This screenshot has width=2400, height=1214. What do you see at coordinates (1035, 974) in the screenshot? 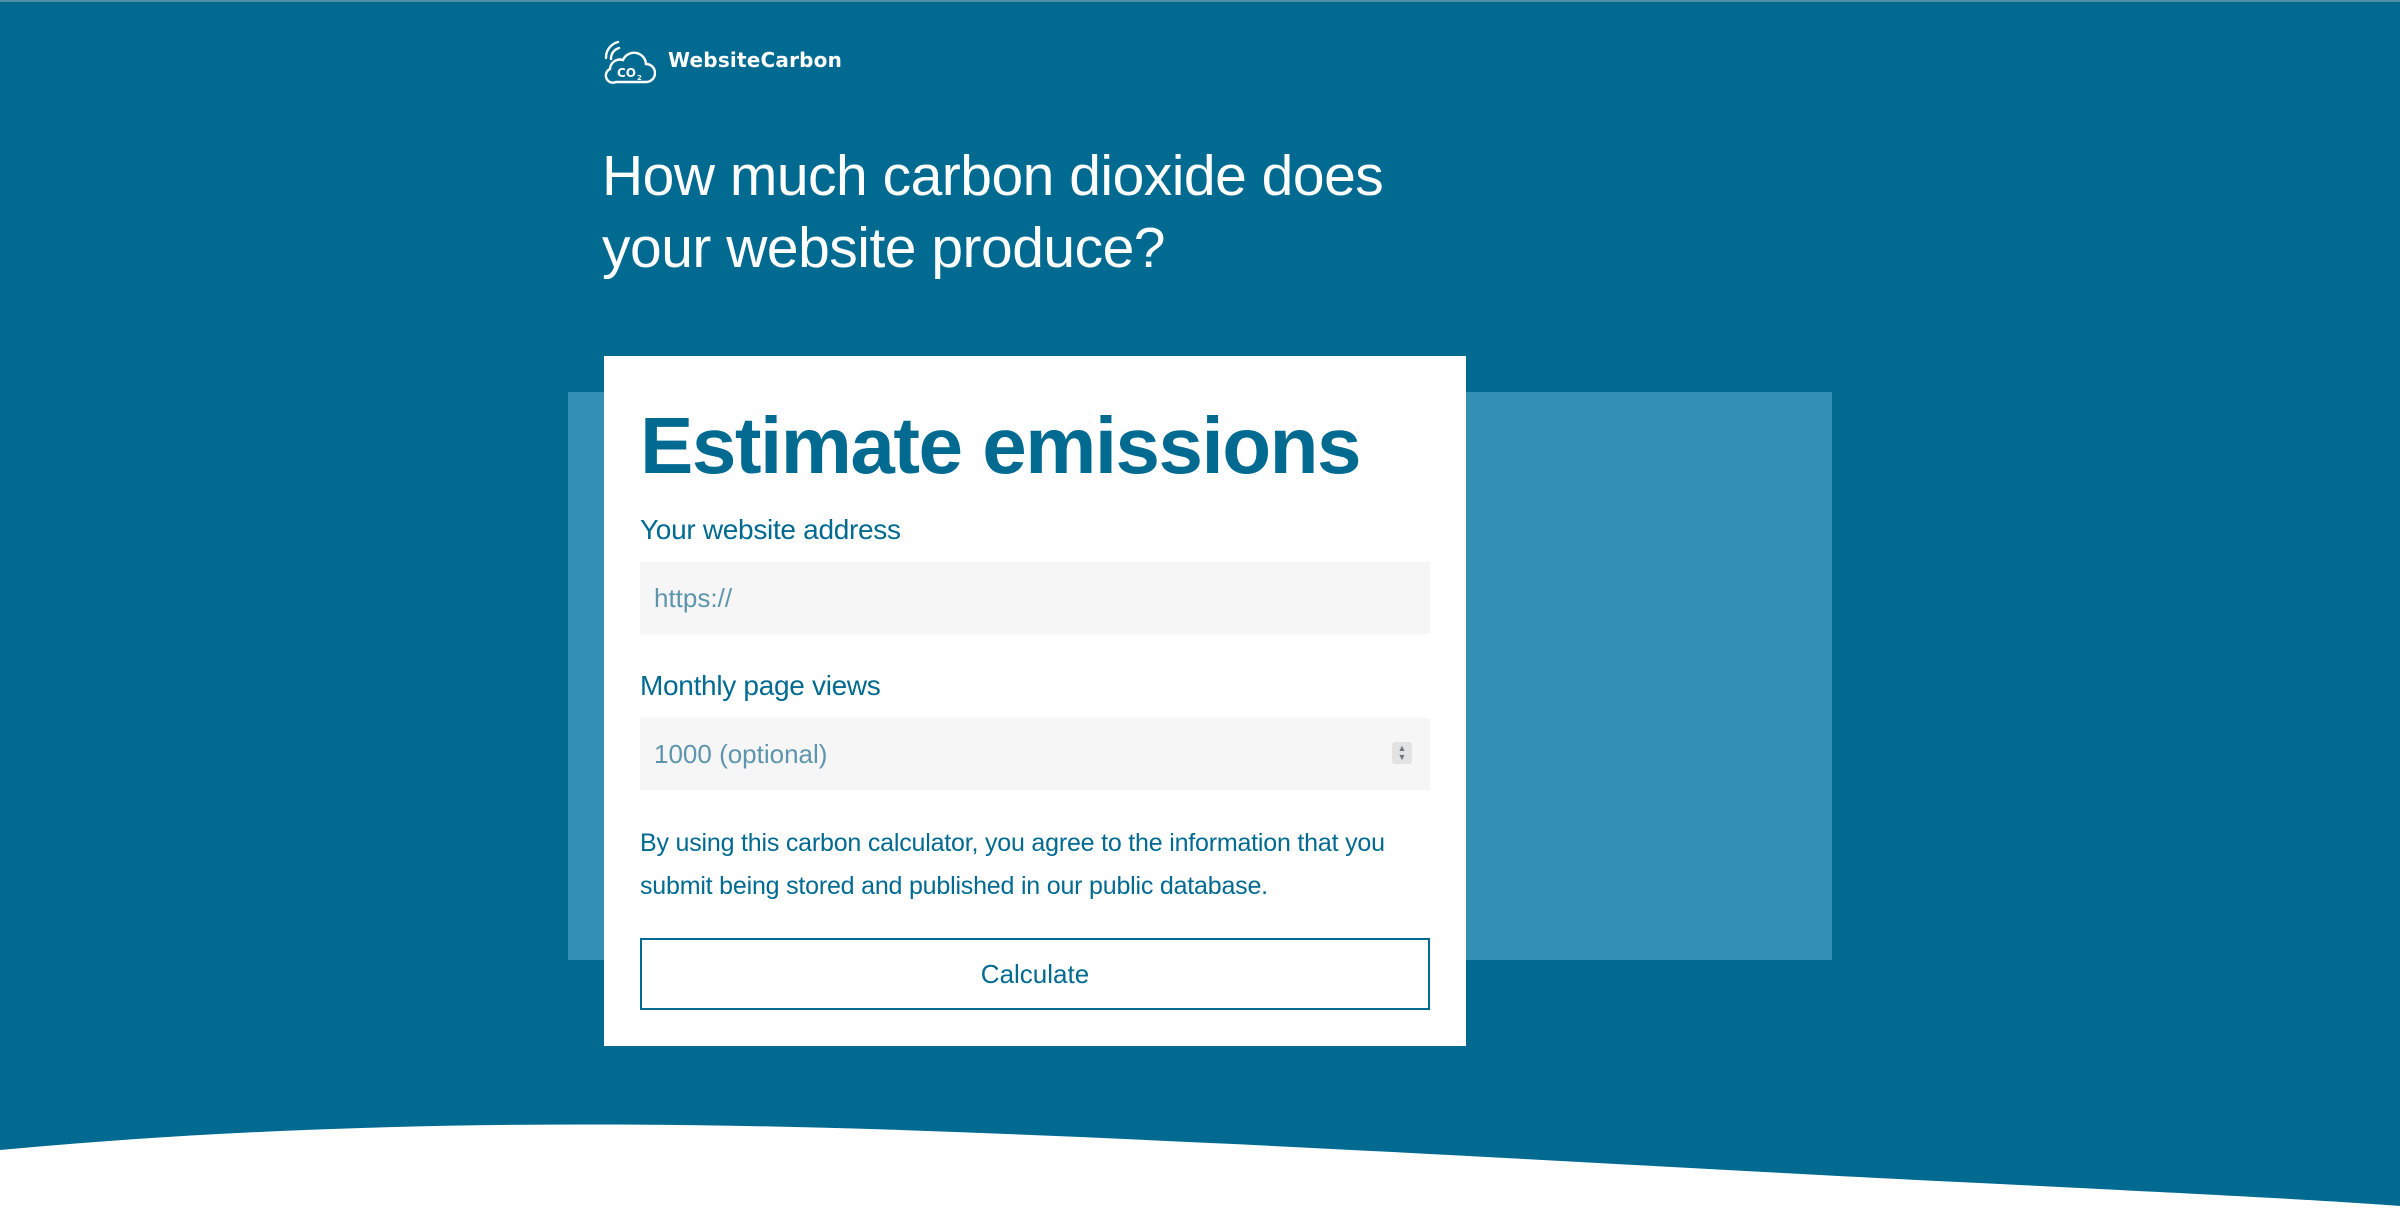
I see `calculate-button: Calculate` at bounding box center [1035, 974].